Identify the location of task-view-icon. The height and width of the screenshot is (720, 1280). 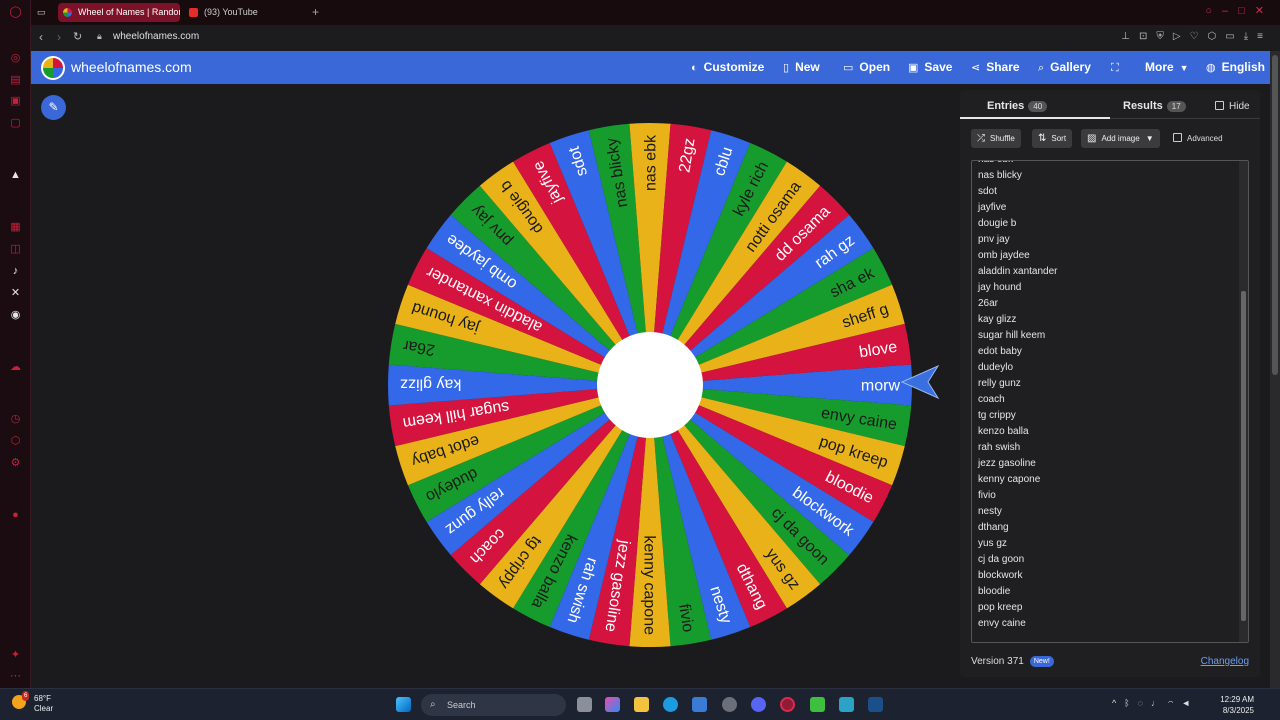
(584, 704).